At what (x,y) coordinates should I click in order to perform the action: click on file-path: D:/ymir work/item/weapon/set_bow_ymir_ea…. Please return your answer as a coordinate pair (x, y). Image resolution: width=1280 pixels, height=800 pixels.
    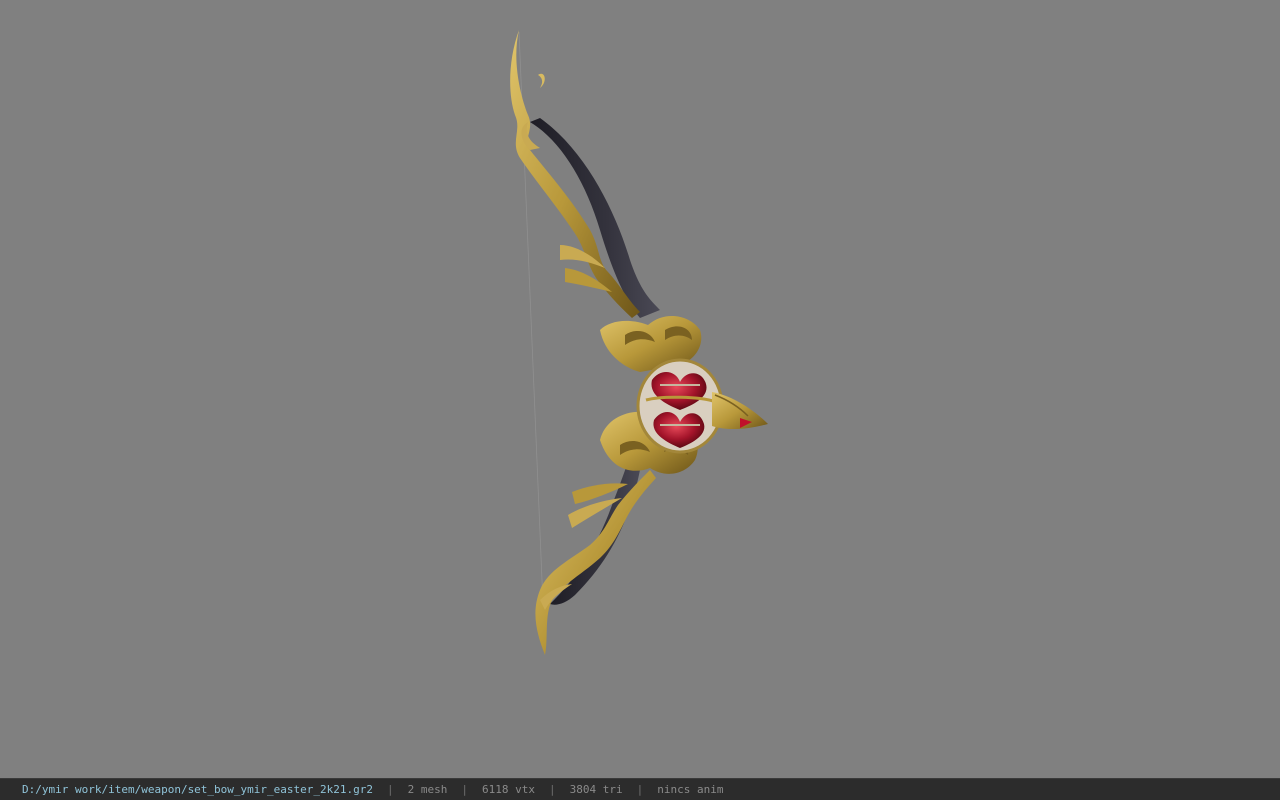
    Looking at the image, I should click on (197, 789).